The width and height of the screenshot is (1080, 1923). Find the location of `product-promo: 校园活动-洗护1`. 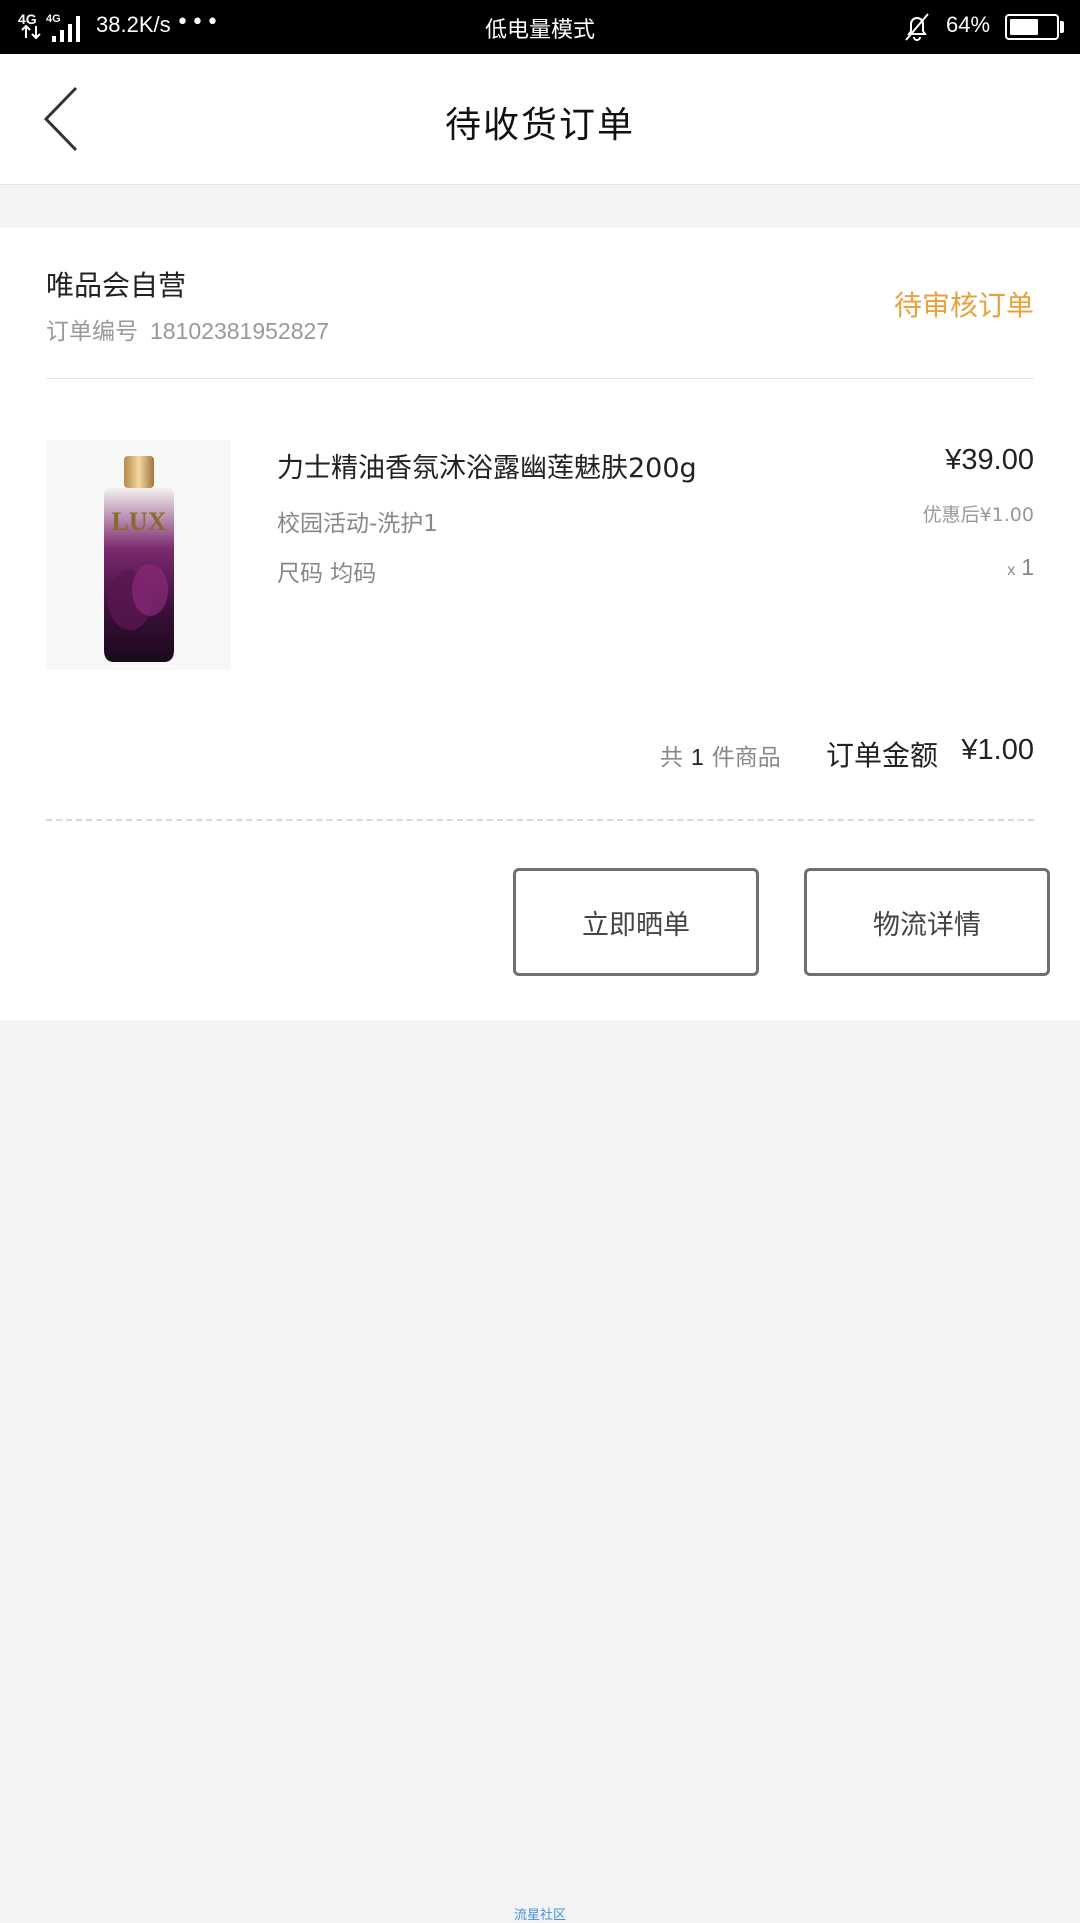

product-promo: 校园活动-洗护1 is located at coordinates (357, 524).